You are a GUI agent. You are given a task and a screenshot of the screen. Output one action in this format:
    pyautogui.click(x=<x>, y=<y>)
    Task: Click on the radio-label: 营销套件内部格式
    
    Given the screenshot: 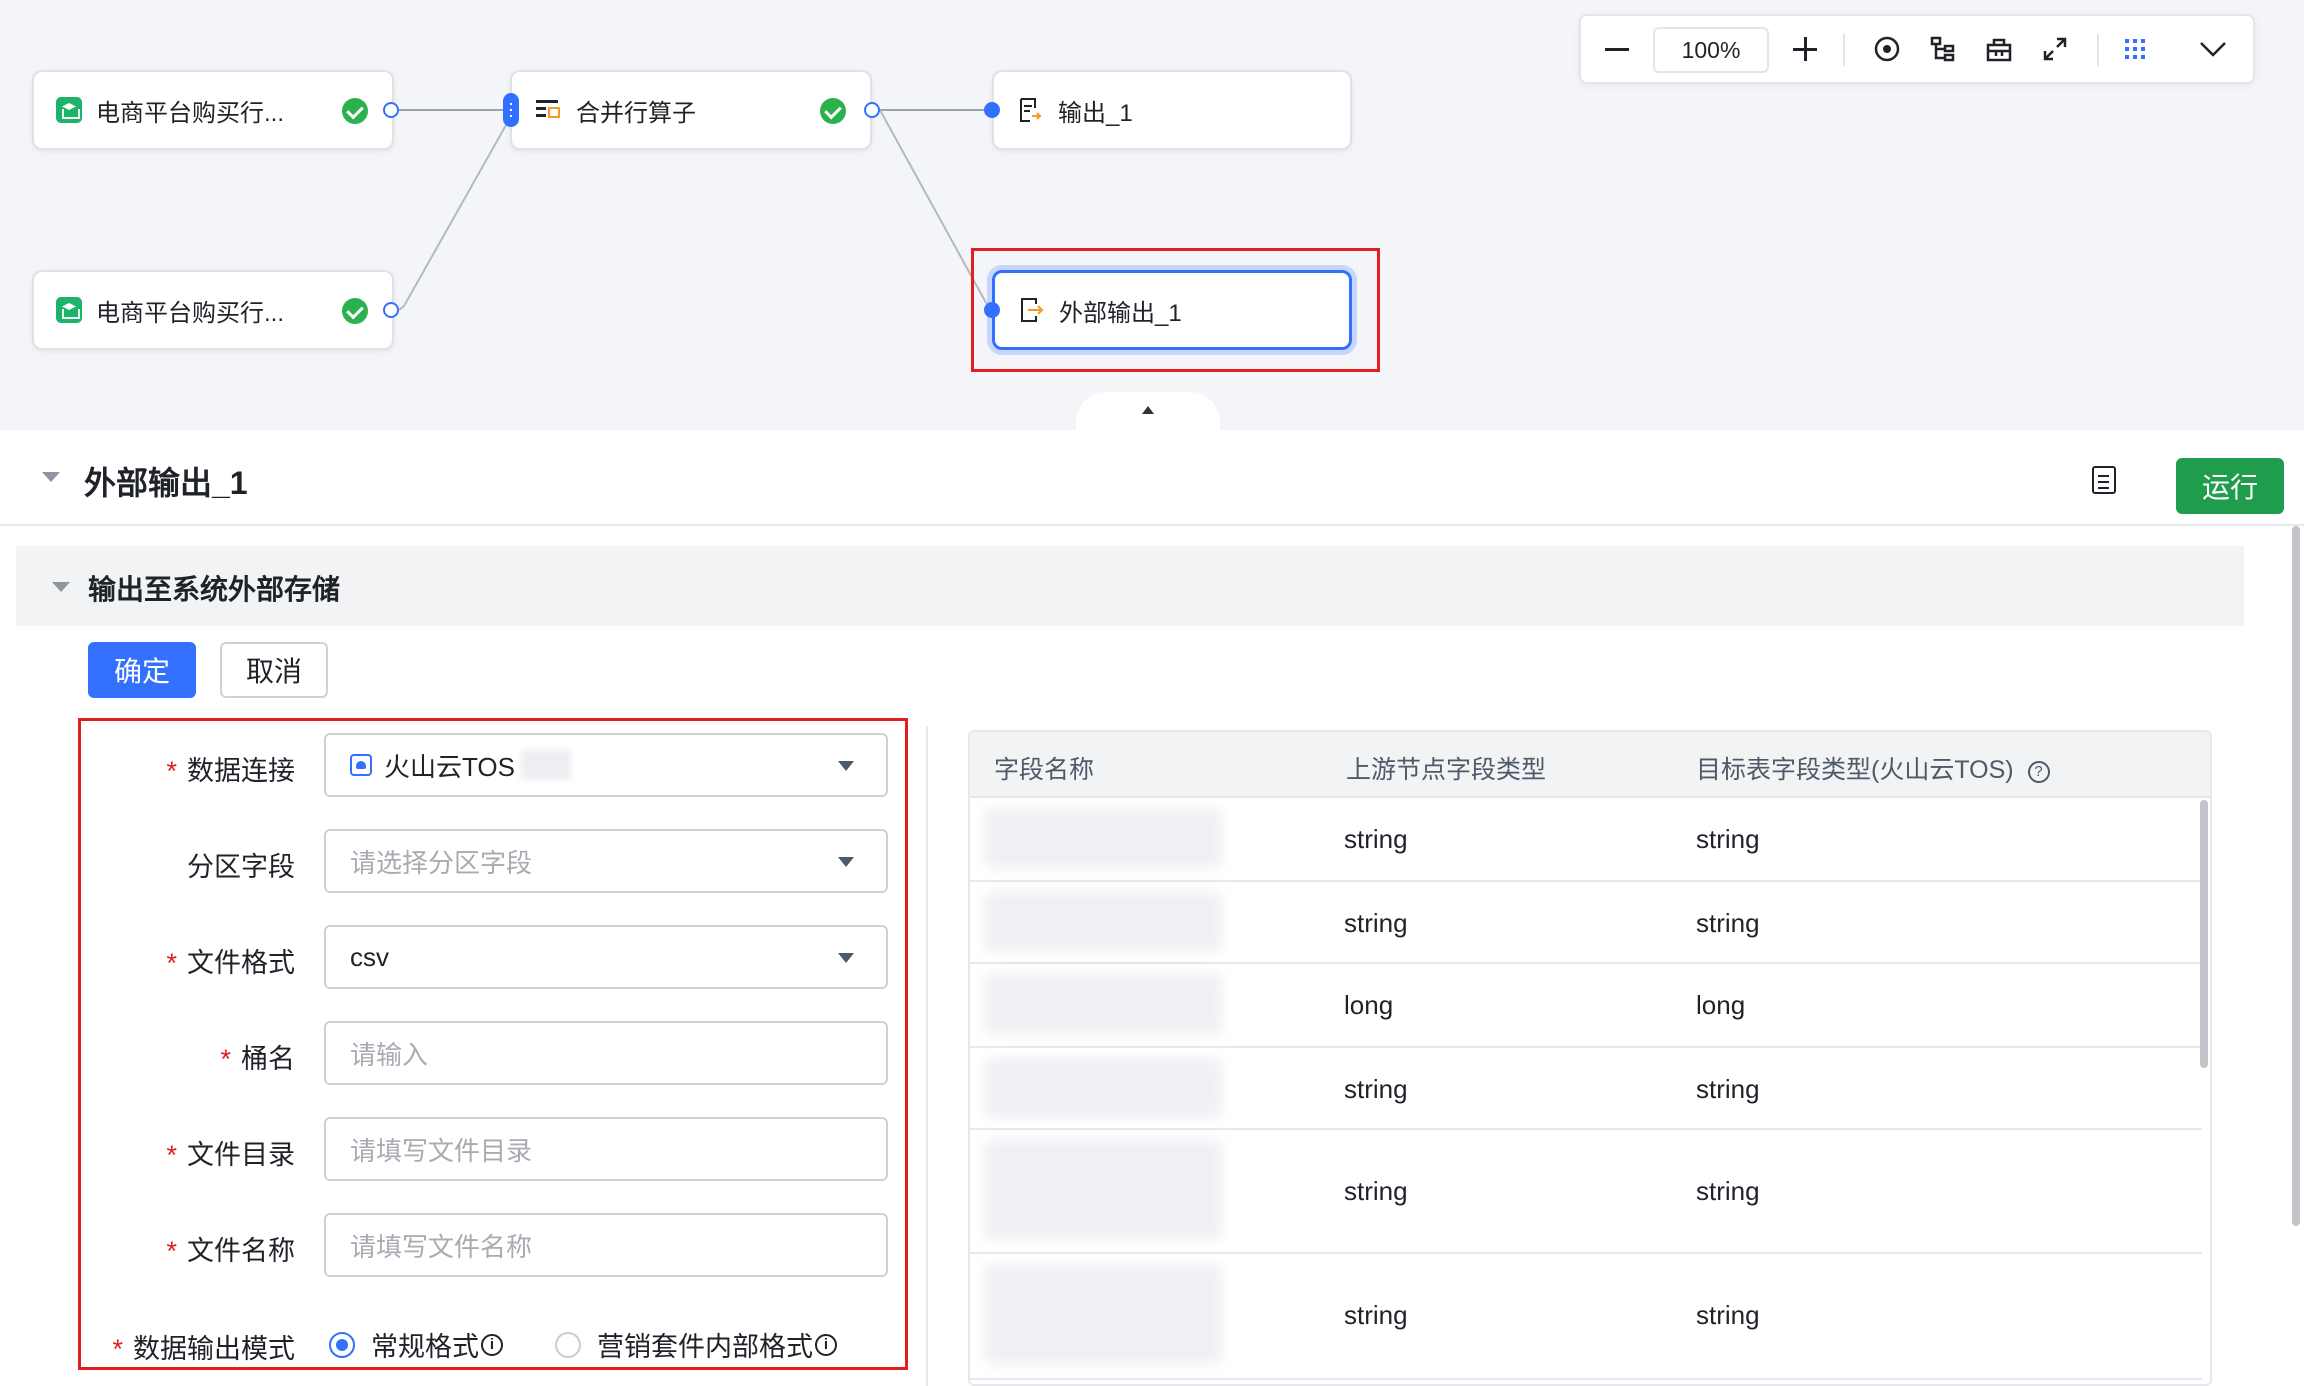 What is the action you would take?
    pyautogui.click(x=705, y=1347)
    